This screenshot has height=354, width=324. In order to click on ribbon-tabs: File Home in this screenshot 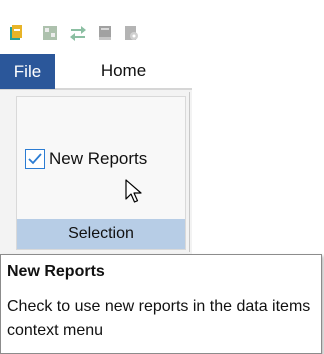, I will do `click(96, 71)`.